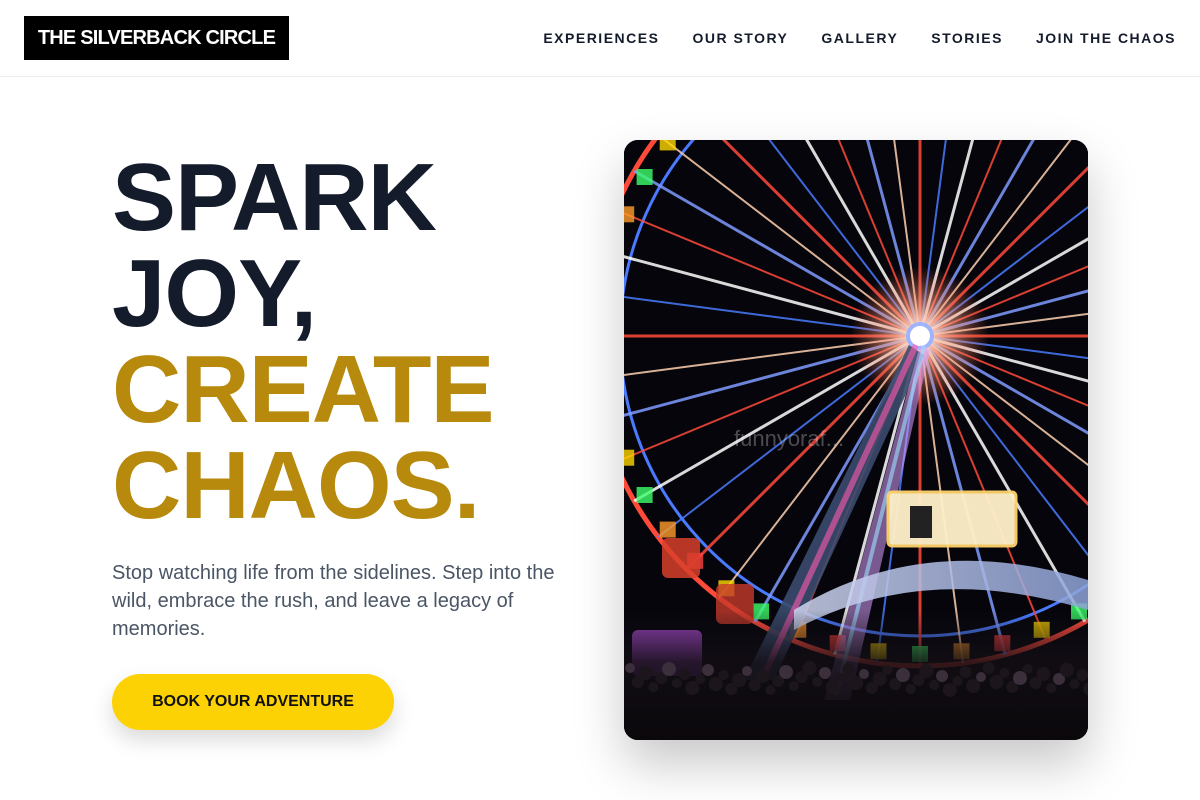  Describe the element at coordinates (303, 389) in the screenshot. I see `headline-line-create: CREATE` at that location.